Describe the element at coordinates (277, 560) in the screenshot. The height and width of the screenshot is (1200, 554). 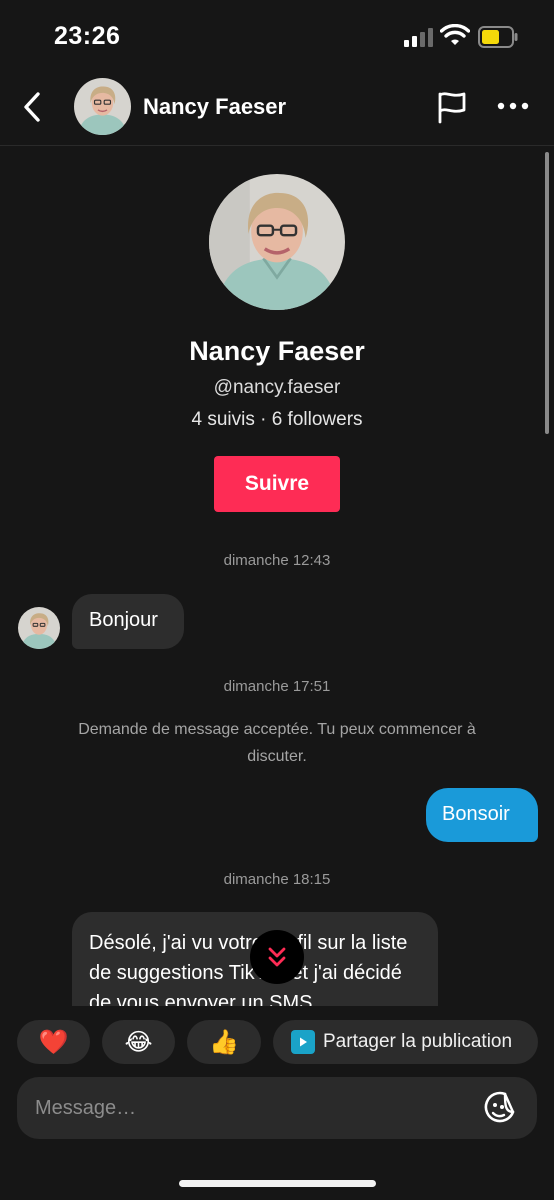
I see `timestamp: dimanche 12:43` at that location.